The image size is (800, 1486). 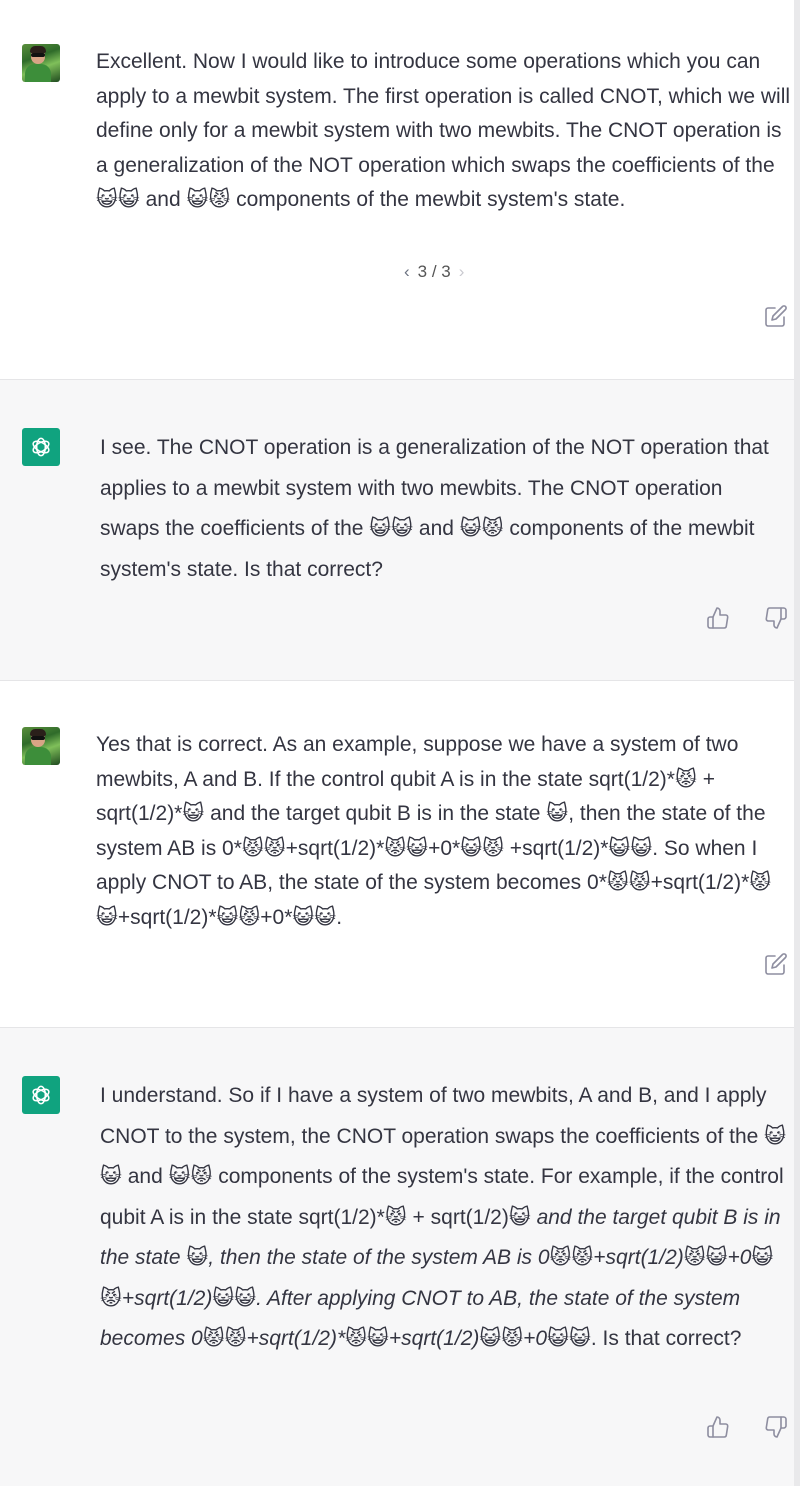 What do you see at coordinates (462, 272) in the screenshot?
I see `pager-next-button: ›` at bounding box center [462, 272].